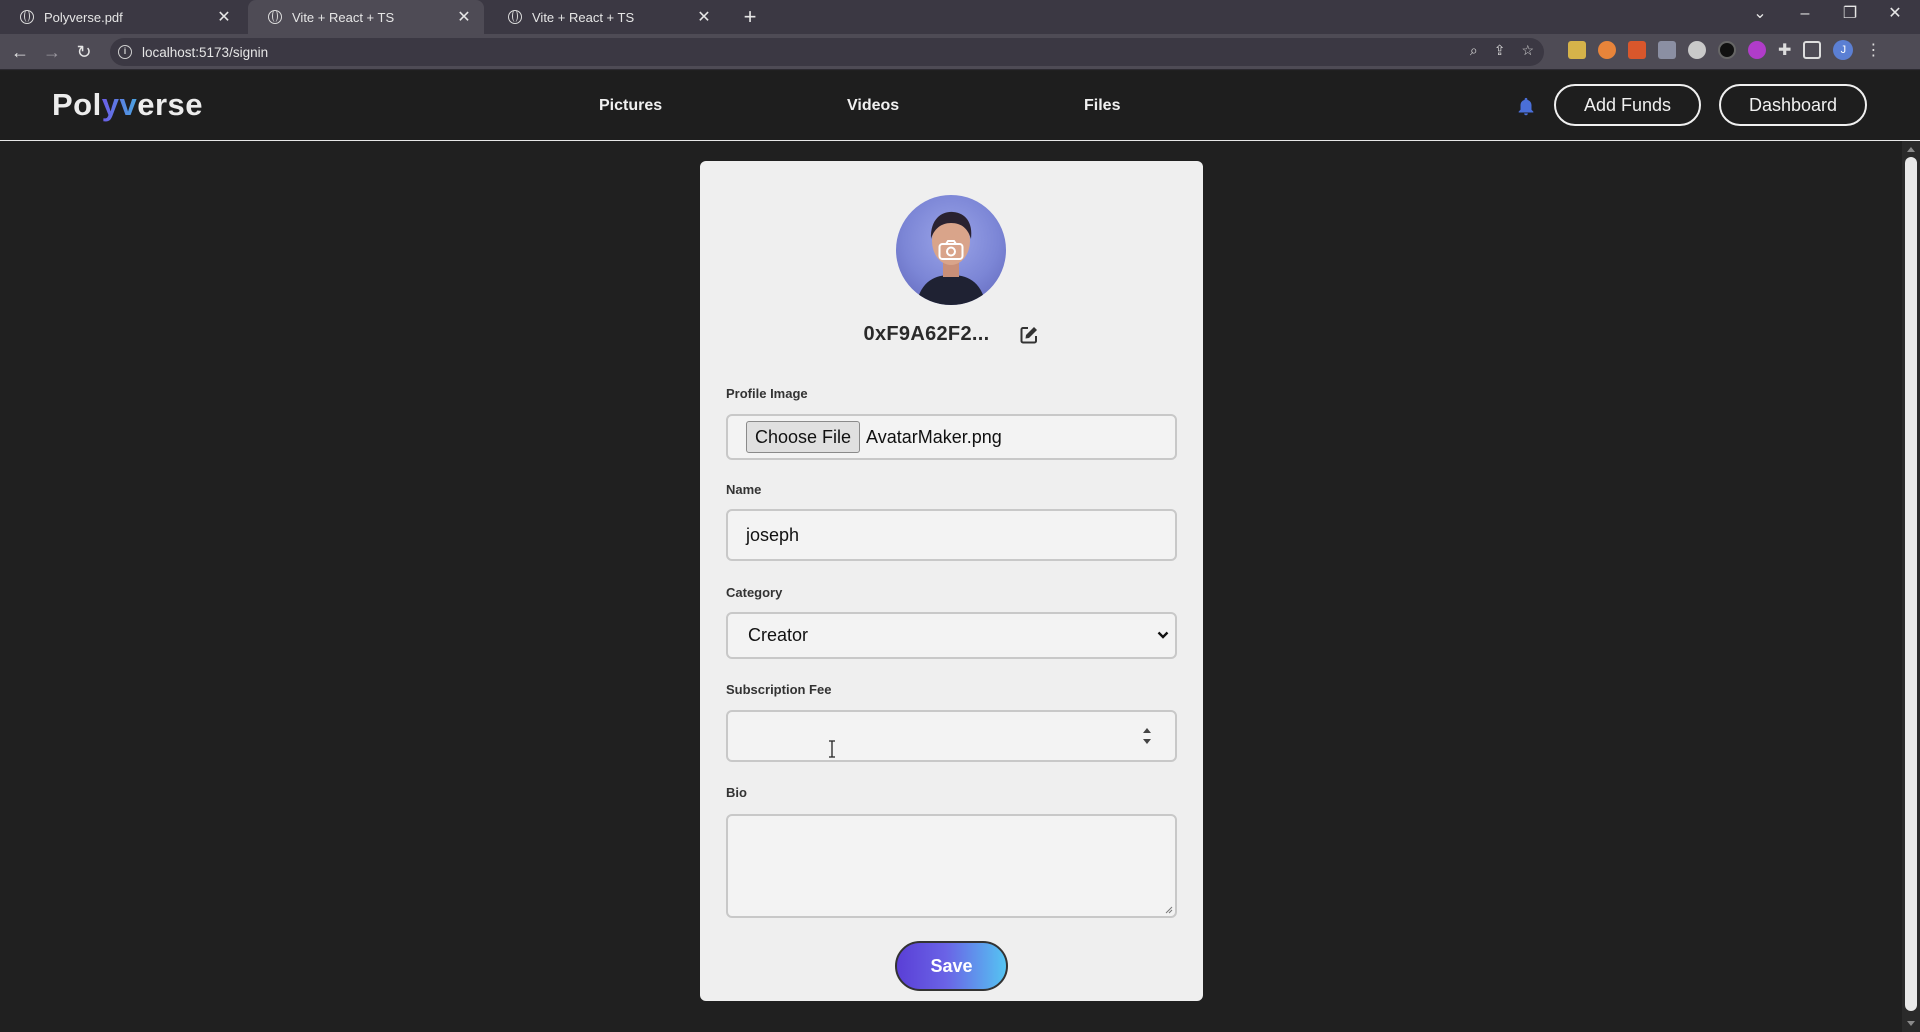  I want to click on window-close-button: ✕, so click(1895, 15).